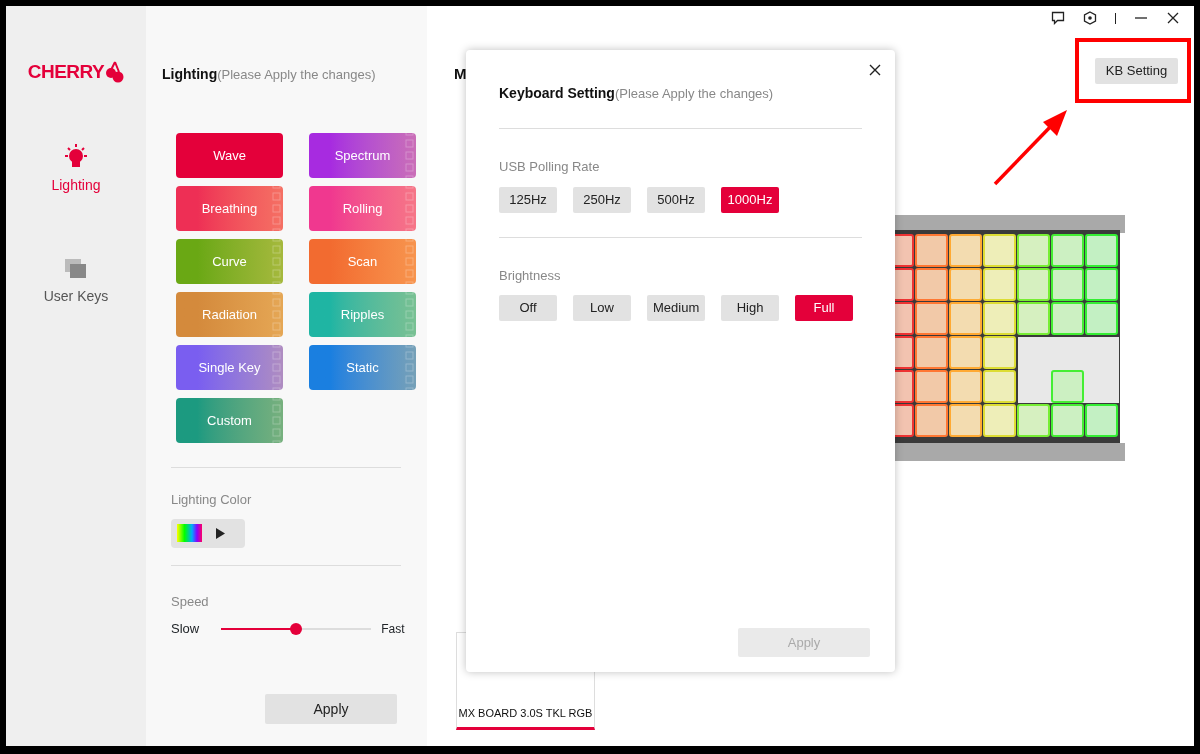 The height and width of the screenshot is (754, 1200). Describe the element at coordinates (1136, 71) in the screenshot. I see `kb-setting-button: KB Setting` at that location.